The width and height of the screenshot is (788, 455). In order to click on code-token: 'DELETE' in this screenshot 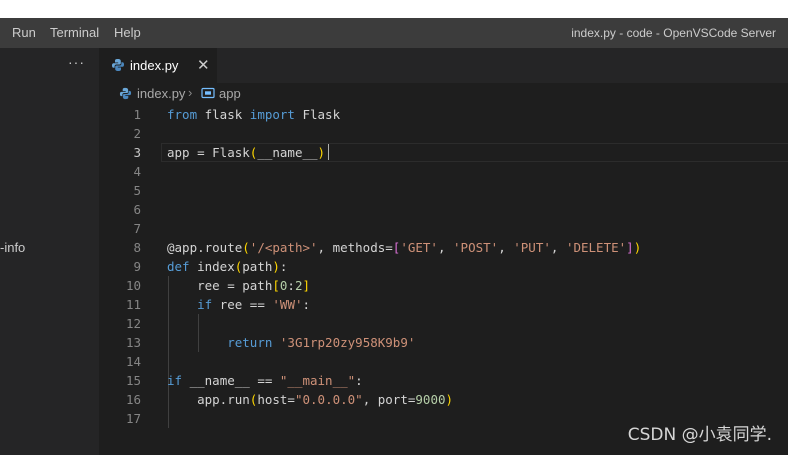, I will do `click(596, 247)`.